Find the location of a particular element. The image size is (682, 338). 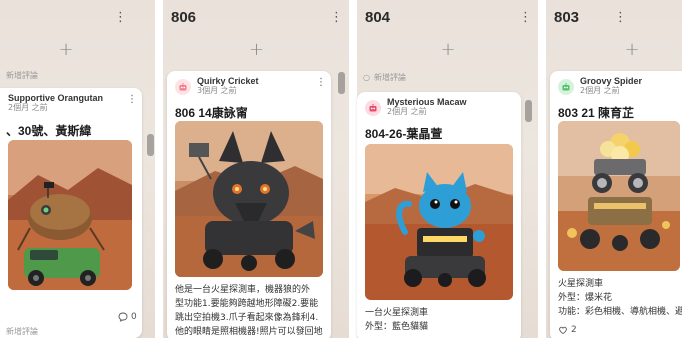

comment-count-value: 0 is located at coordinates (134, 317).